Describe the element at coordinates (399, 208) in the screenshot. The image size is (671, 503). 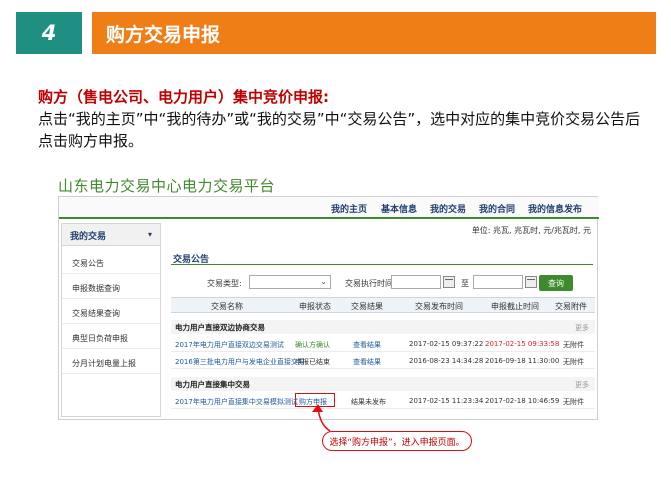
I see `nav-basic-info: 基本信息` at that location.